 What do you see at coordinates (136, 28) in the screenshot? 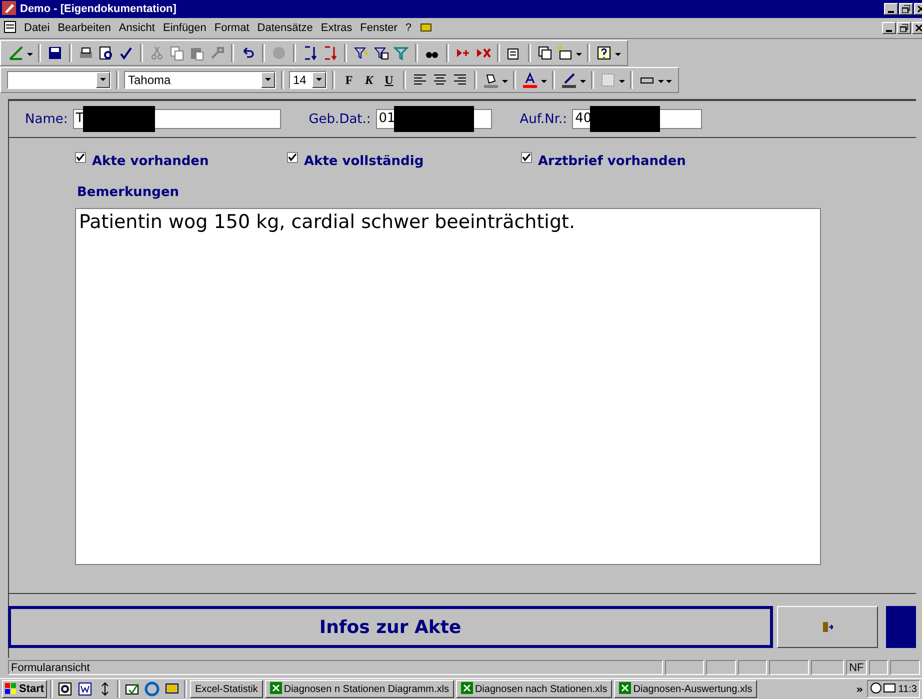
I see `menu-item: Ansicht` at bounding box center [136, 28].